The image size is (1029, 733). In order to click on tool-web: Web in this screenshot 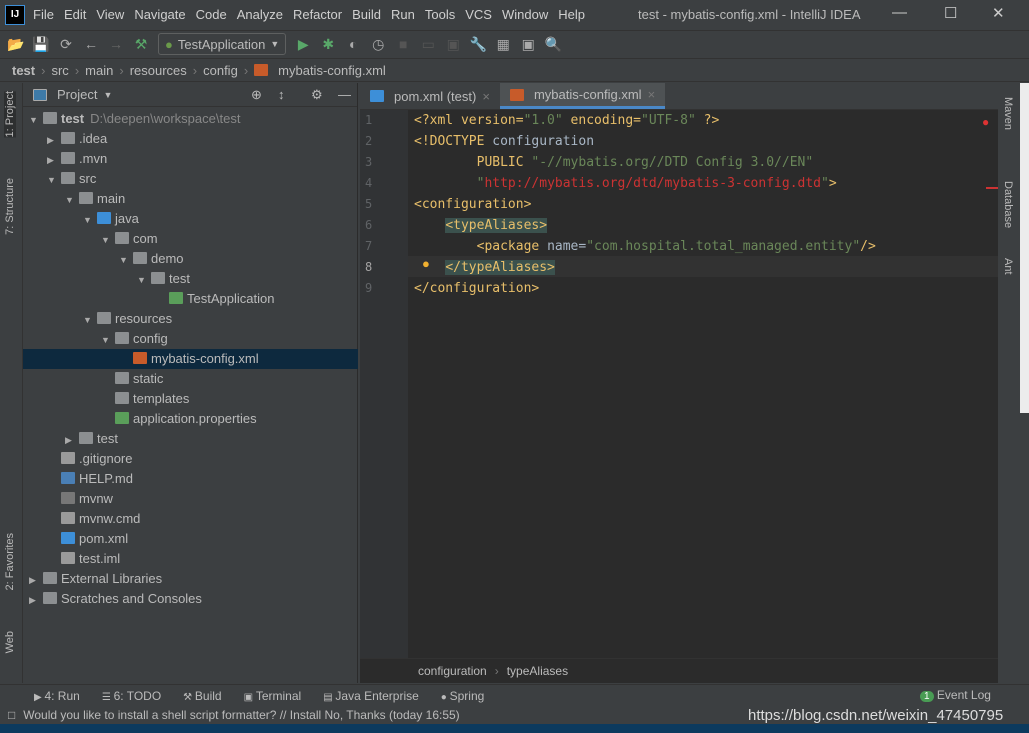, I will do `click(10, 642)`.